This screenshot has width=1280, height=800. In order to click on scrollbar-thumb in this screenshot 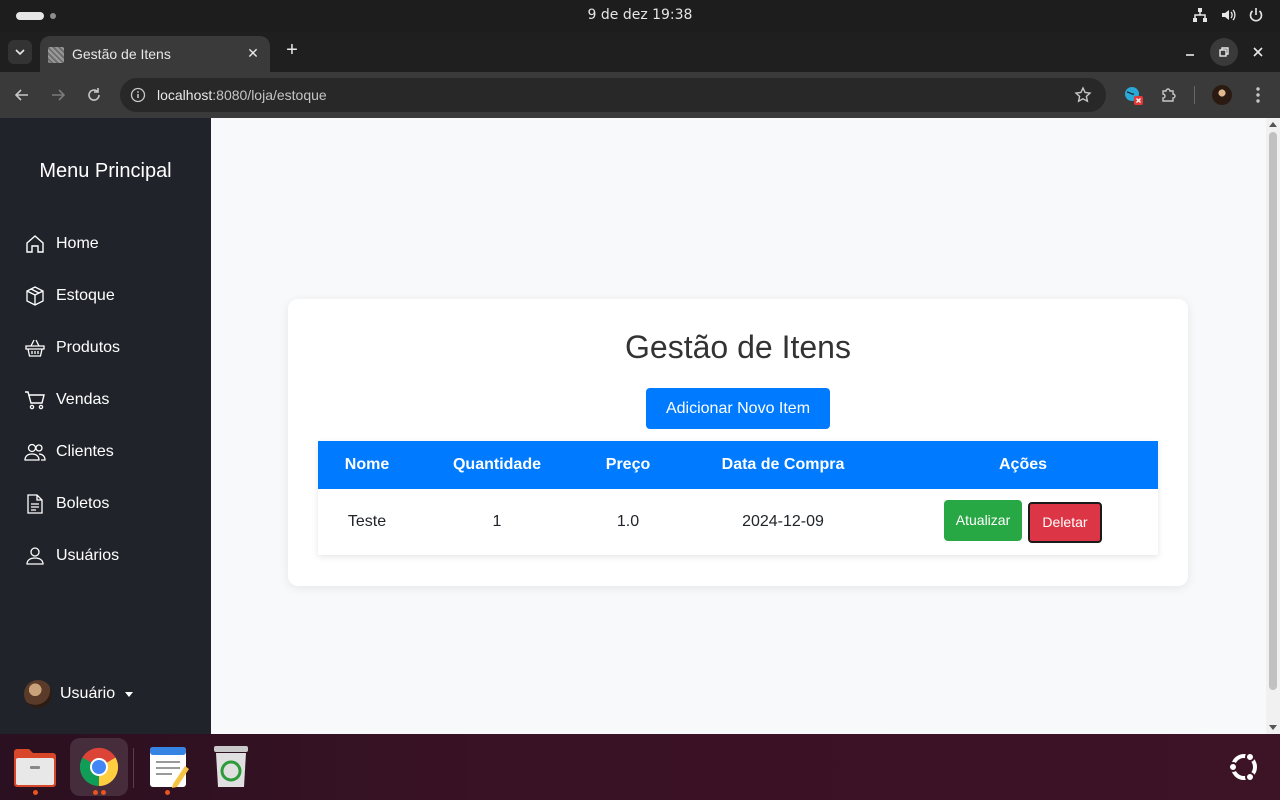, I will do `click(1273, 411)`.